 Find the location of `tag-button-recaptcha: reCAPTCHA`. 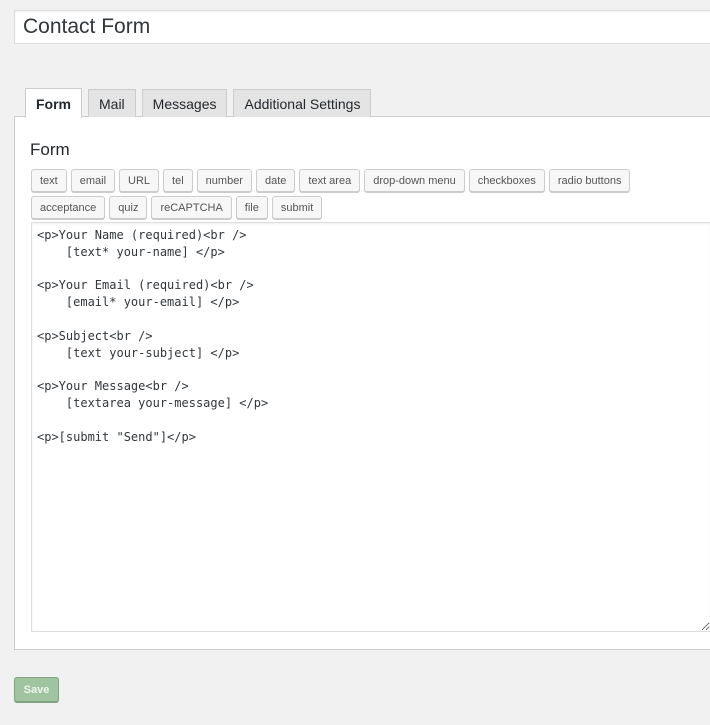

tag-button-recaptcha: reCAPTCHA is located at coordinates (191, 207).